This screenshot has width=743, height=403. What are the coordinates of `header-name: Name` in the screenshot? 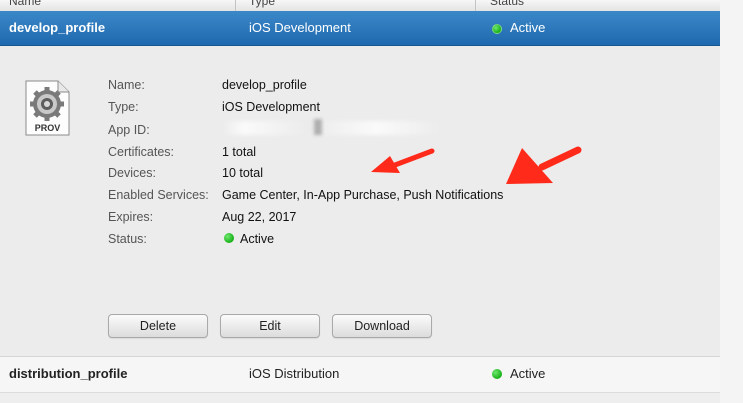 It's located at (25, 4).